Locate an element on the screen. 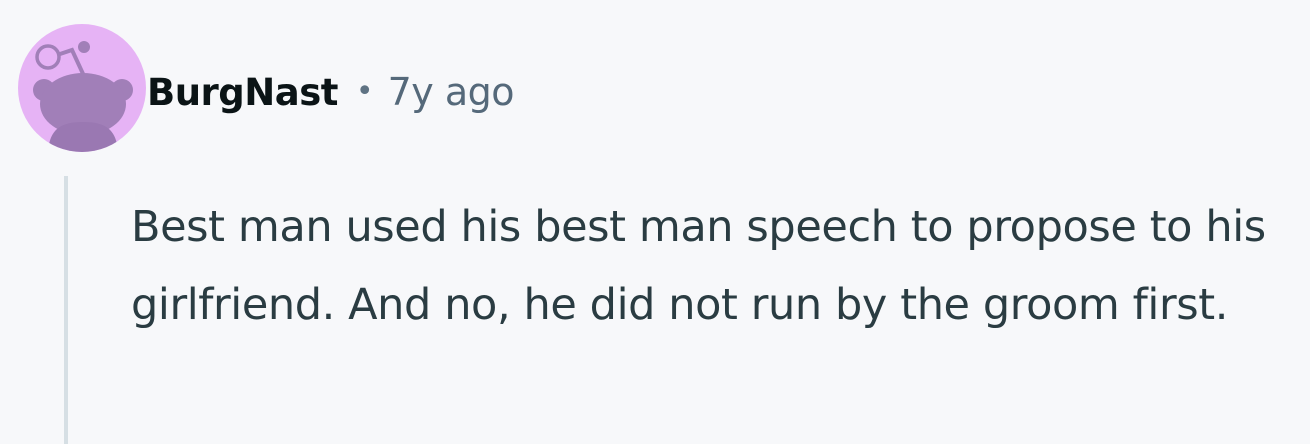 This screenshot has width=1310, height=444. user-avatar is located at coordinates (82, 88).